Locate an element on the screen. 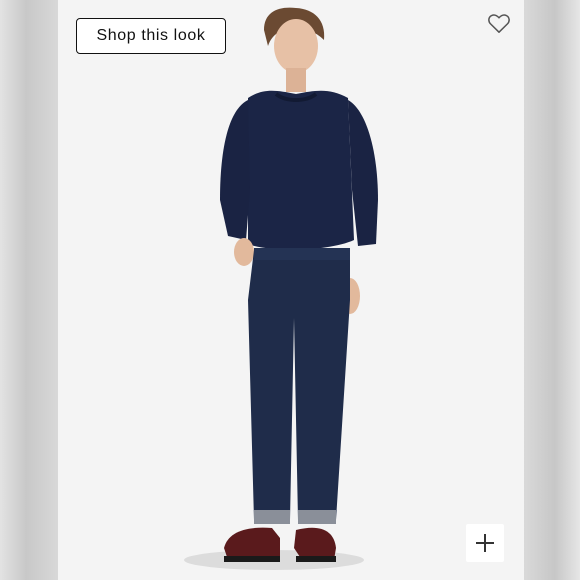 Image resolution: width=580 pixels, height=580 pixels. right-blur-panel is located at coordinates (552, 290).